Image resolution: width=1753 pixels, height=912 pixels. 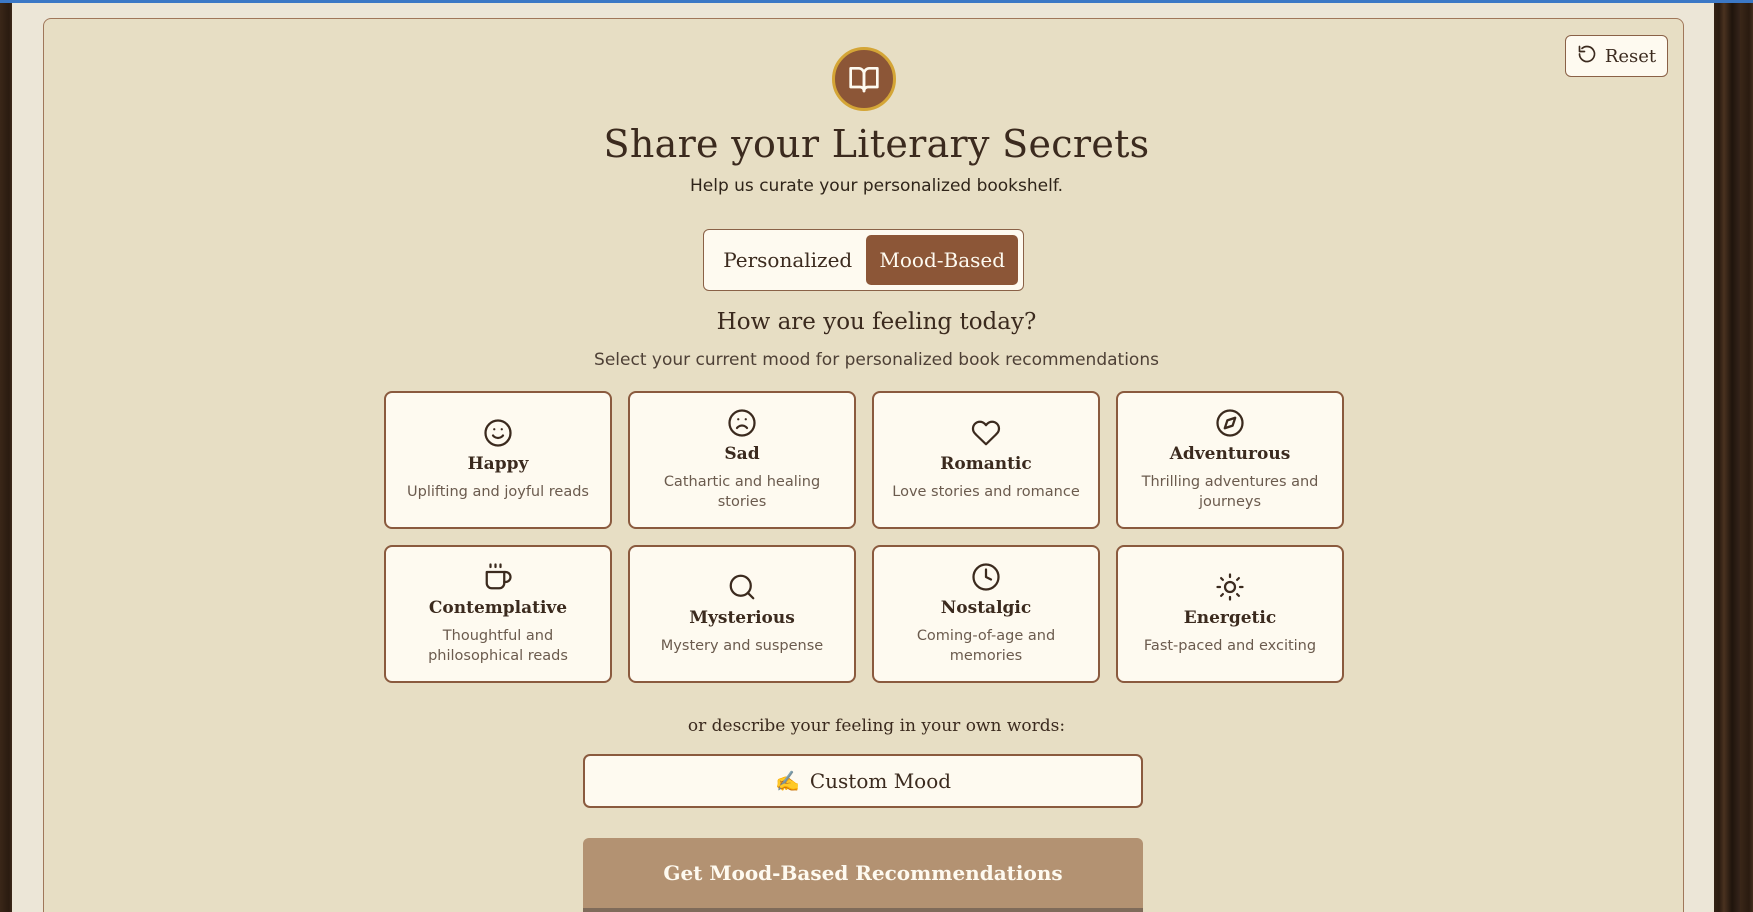 I want to click on mood-card-energetic: Energetic Fast-paced and exciting, so click(x=1230, y=614).